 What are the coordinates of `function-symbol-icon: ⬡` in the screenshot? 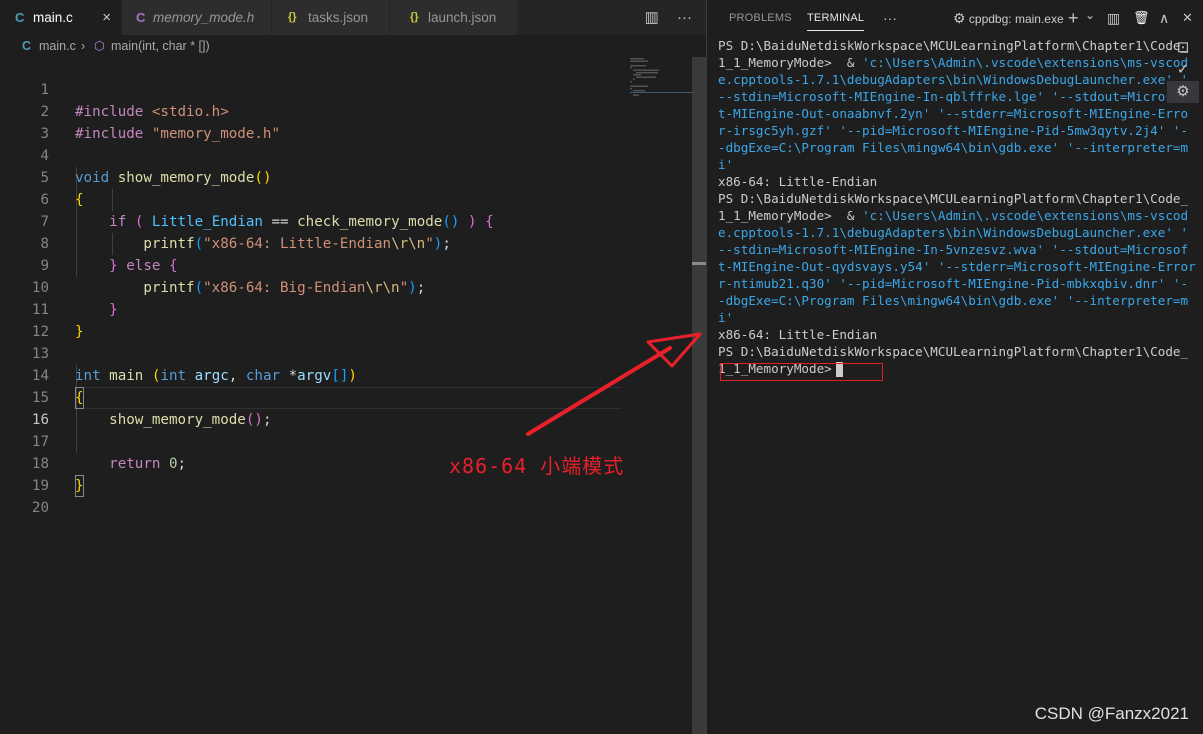 It's located at (99, 46).